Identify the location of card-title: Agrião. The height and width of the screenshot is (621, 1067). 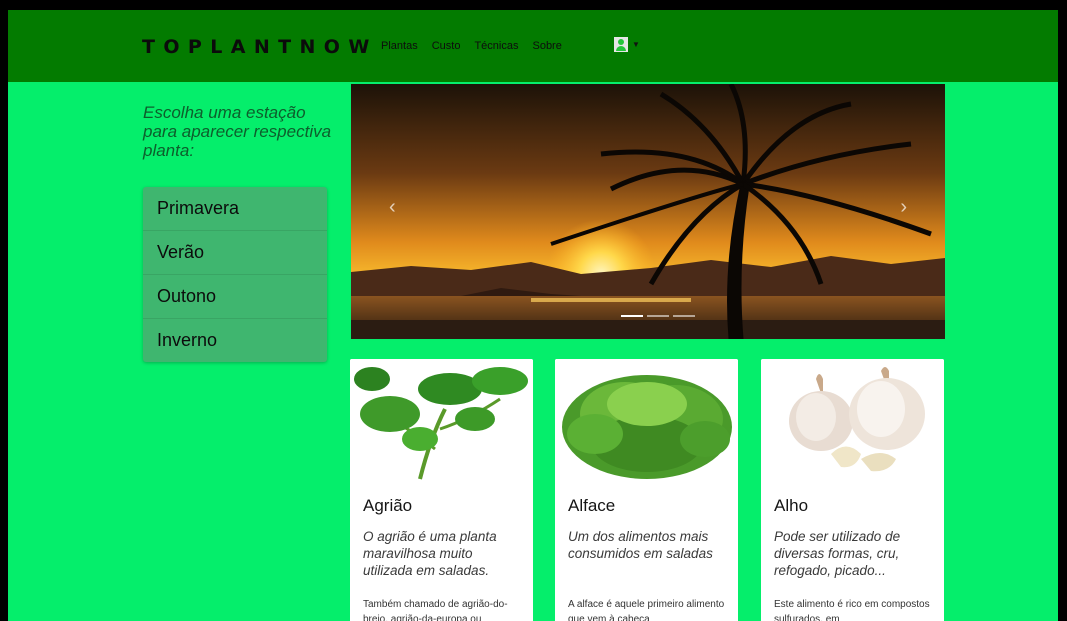
(388, 505).